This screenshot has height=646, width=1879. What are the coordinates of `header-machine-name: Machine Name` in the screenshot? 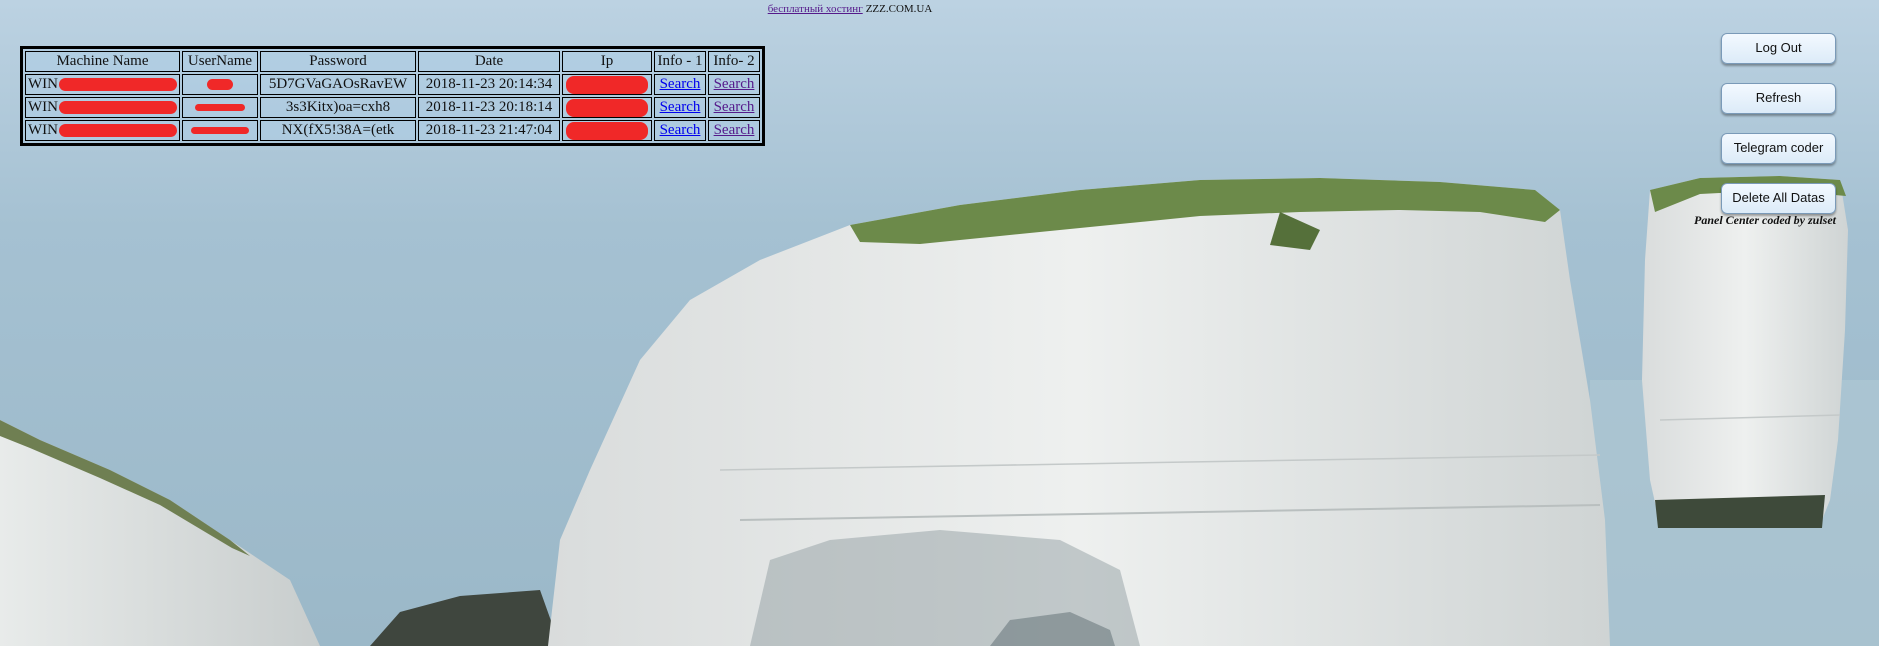 It's located at (102, 61).